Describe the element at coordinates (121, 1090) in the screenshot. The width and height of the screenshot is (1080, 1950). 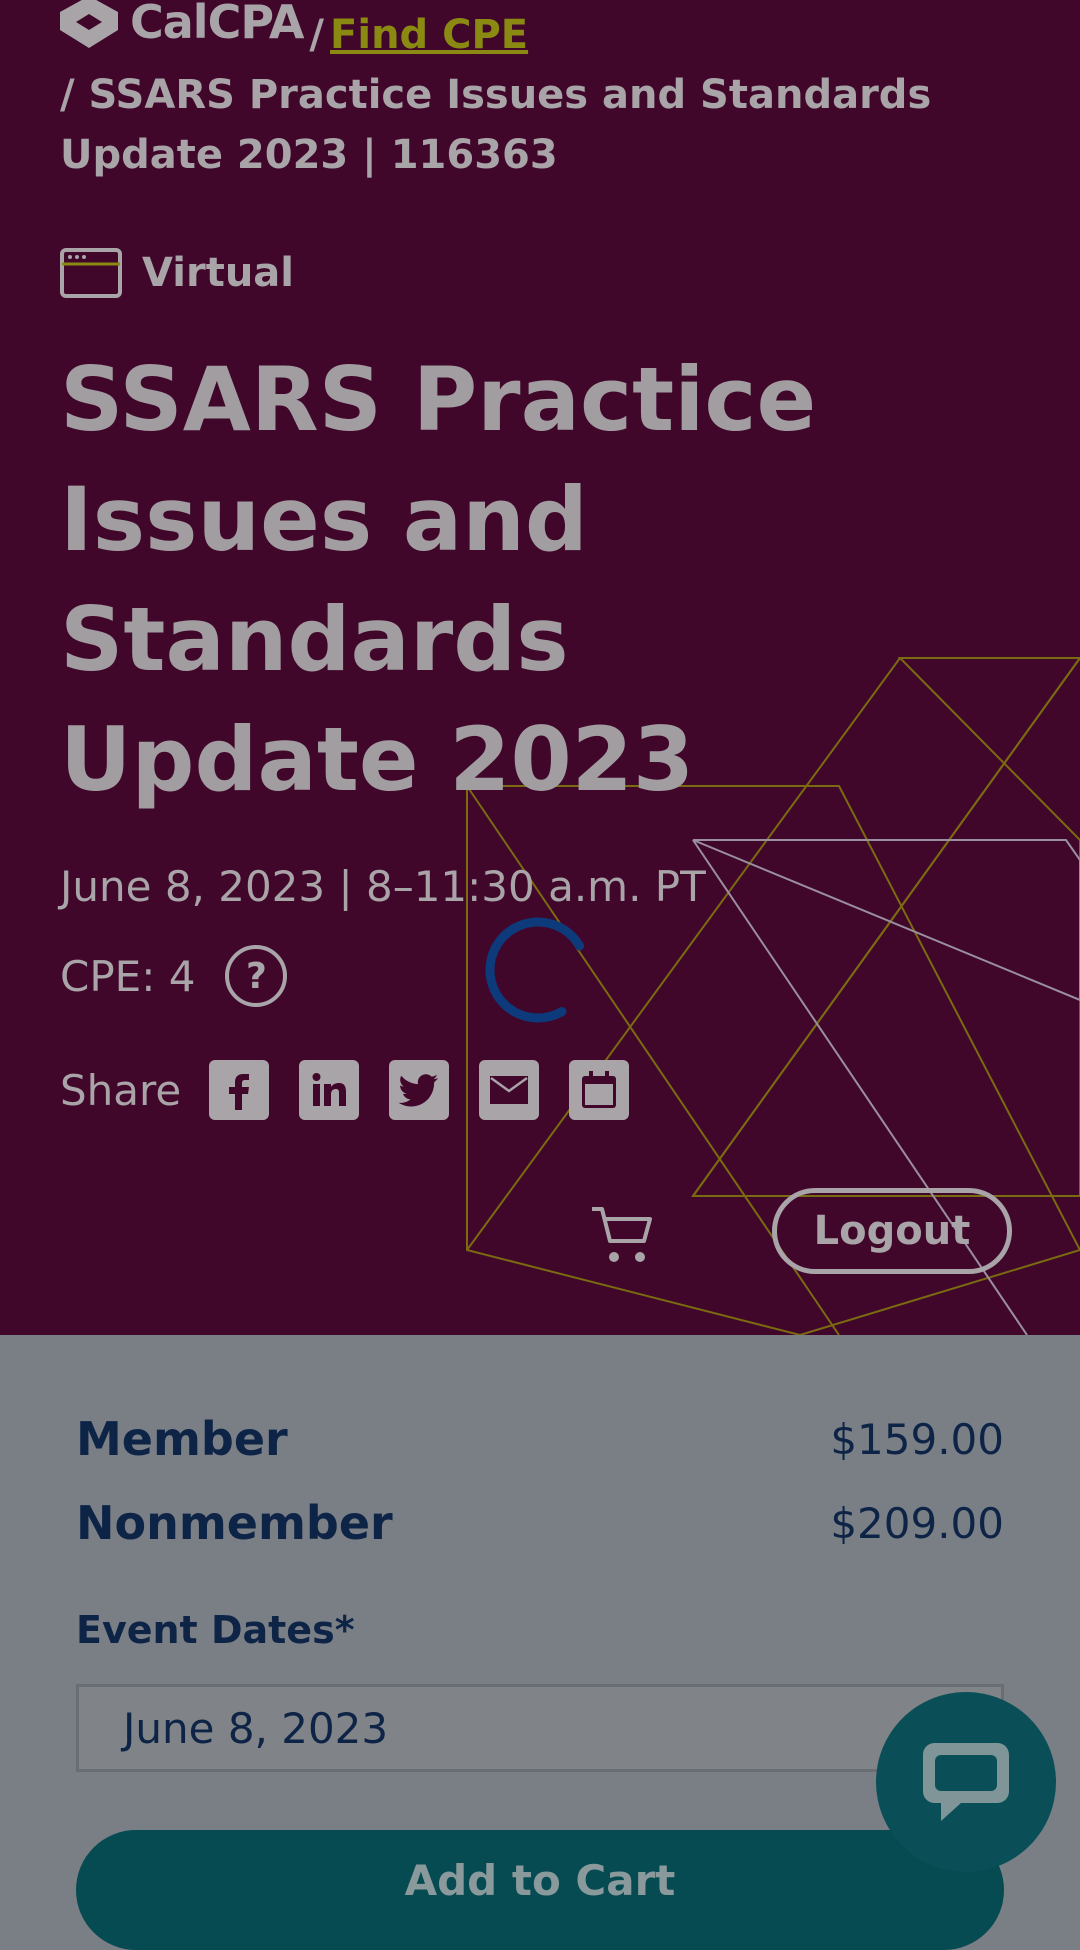
I see `share-label: Share` at that location.